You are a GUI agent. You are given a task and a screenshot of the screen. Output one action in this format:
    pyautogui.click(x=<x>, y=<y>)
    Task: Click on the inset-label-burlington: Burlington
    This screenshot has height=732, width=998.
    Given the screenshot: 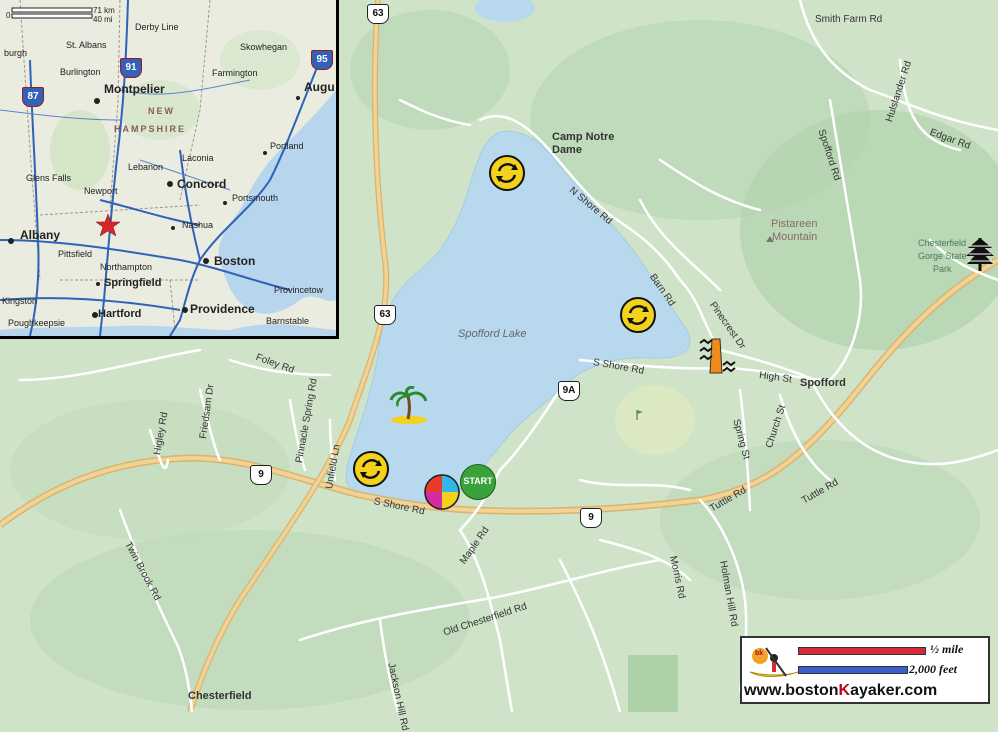 What is the action you would take?
    pyautogui.click(x=80, y=72)
    